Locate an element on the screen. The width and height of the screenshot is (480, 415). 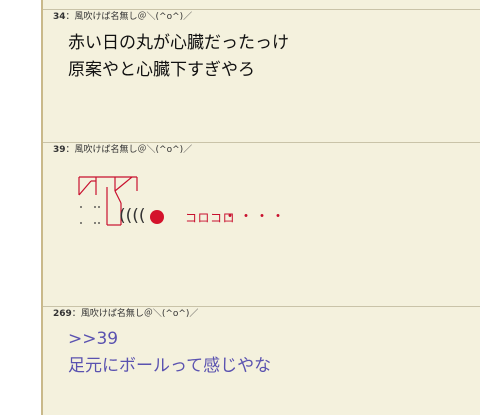
post-header: 269：風吹けば名無し＠＼(^o^)／ is located at coordinates (125, 314).